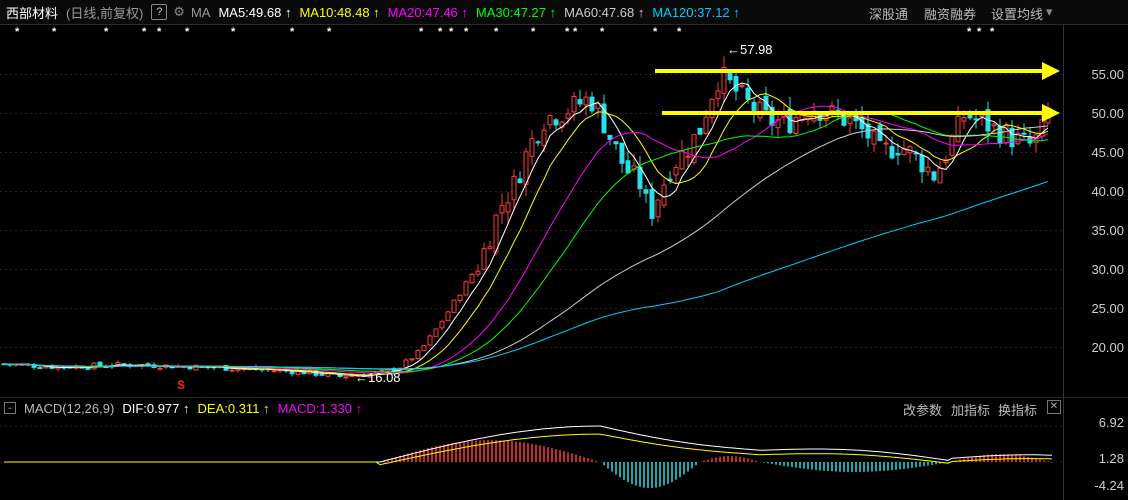 The image size is (1128, 500). Describe the element at coordinates (516, 12) in the screenshot. I see `ma30-value: MA30:47.27 ↑` at that location.